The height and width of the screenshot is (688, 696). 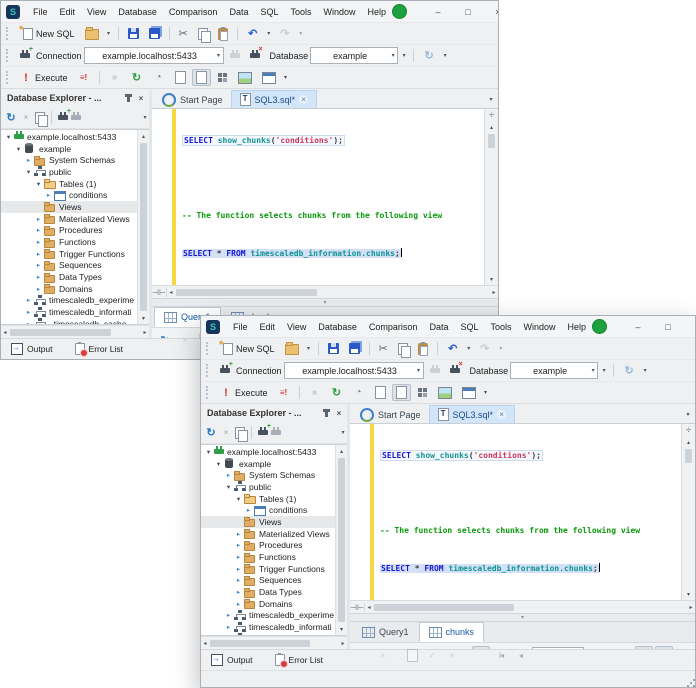 I want to click on tab-close-icon: ×, so click(x=502, y=414).